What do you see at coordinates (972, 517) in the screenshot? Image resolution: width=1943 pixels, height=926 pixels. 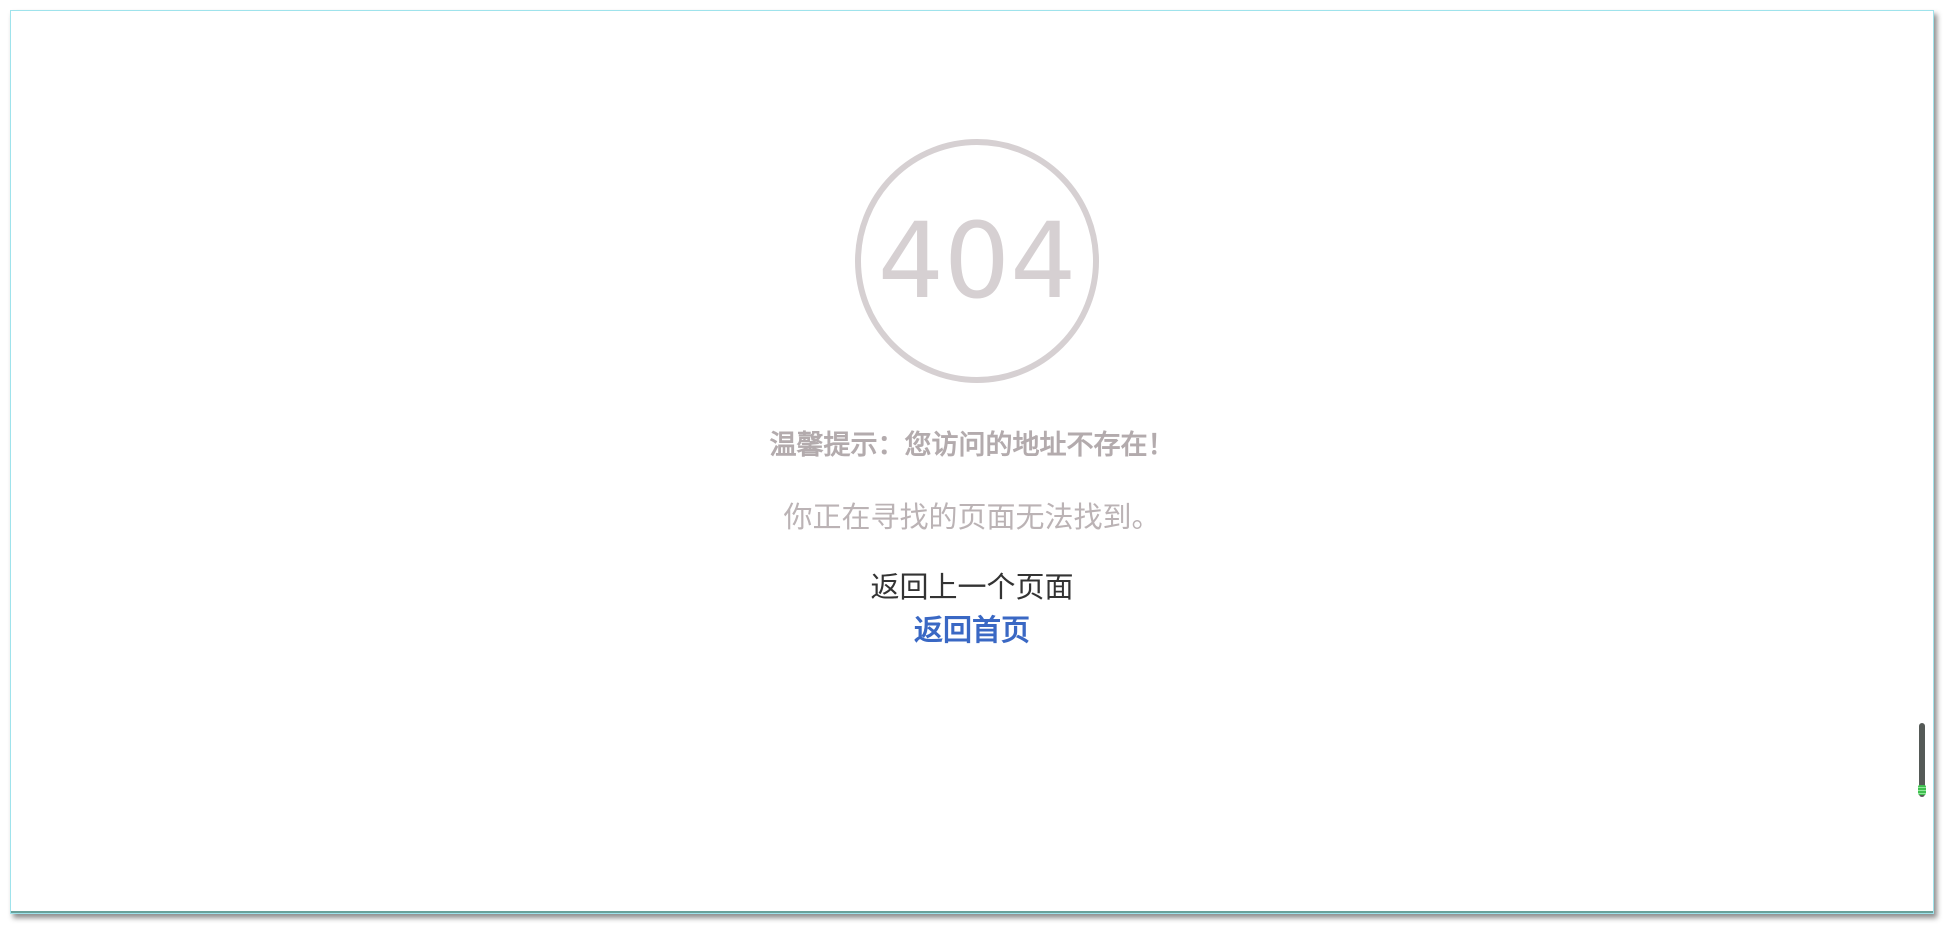 I see `error-message: 你正在寻找的页面无法找到。` at bounding box center [972, 517].